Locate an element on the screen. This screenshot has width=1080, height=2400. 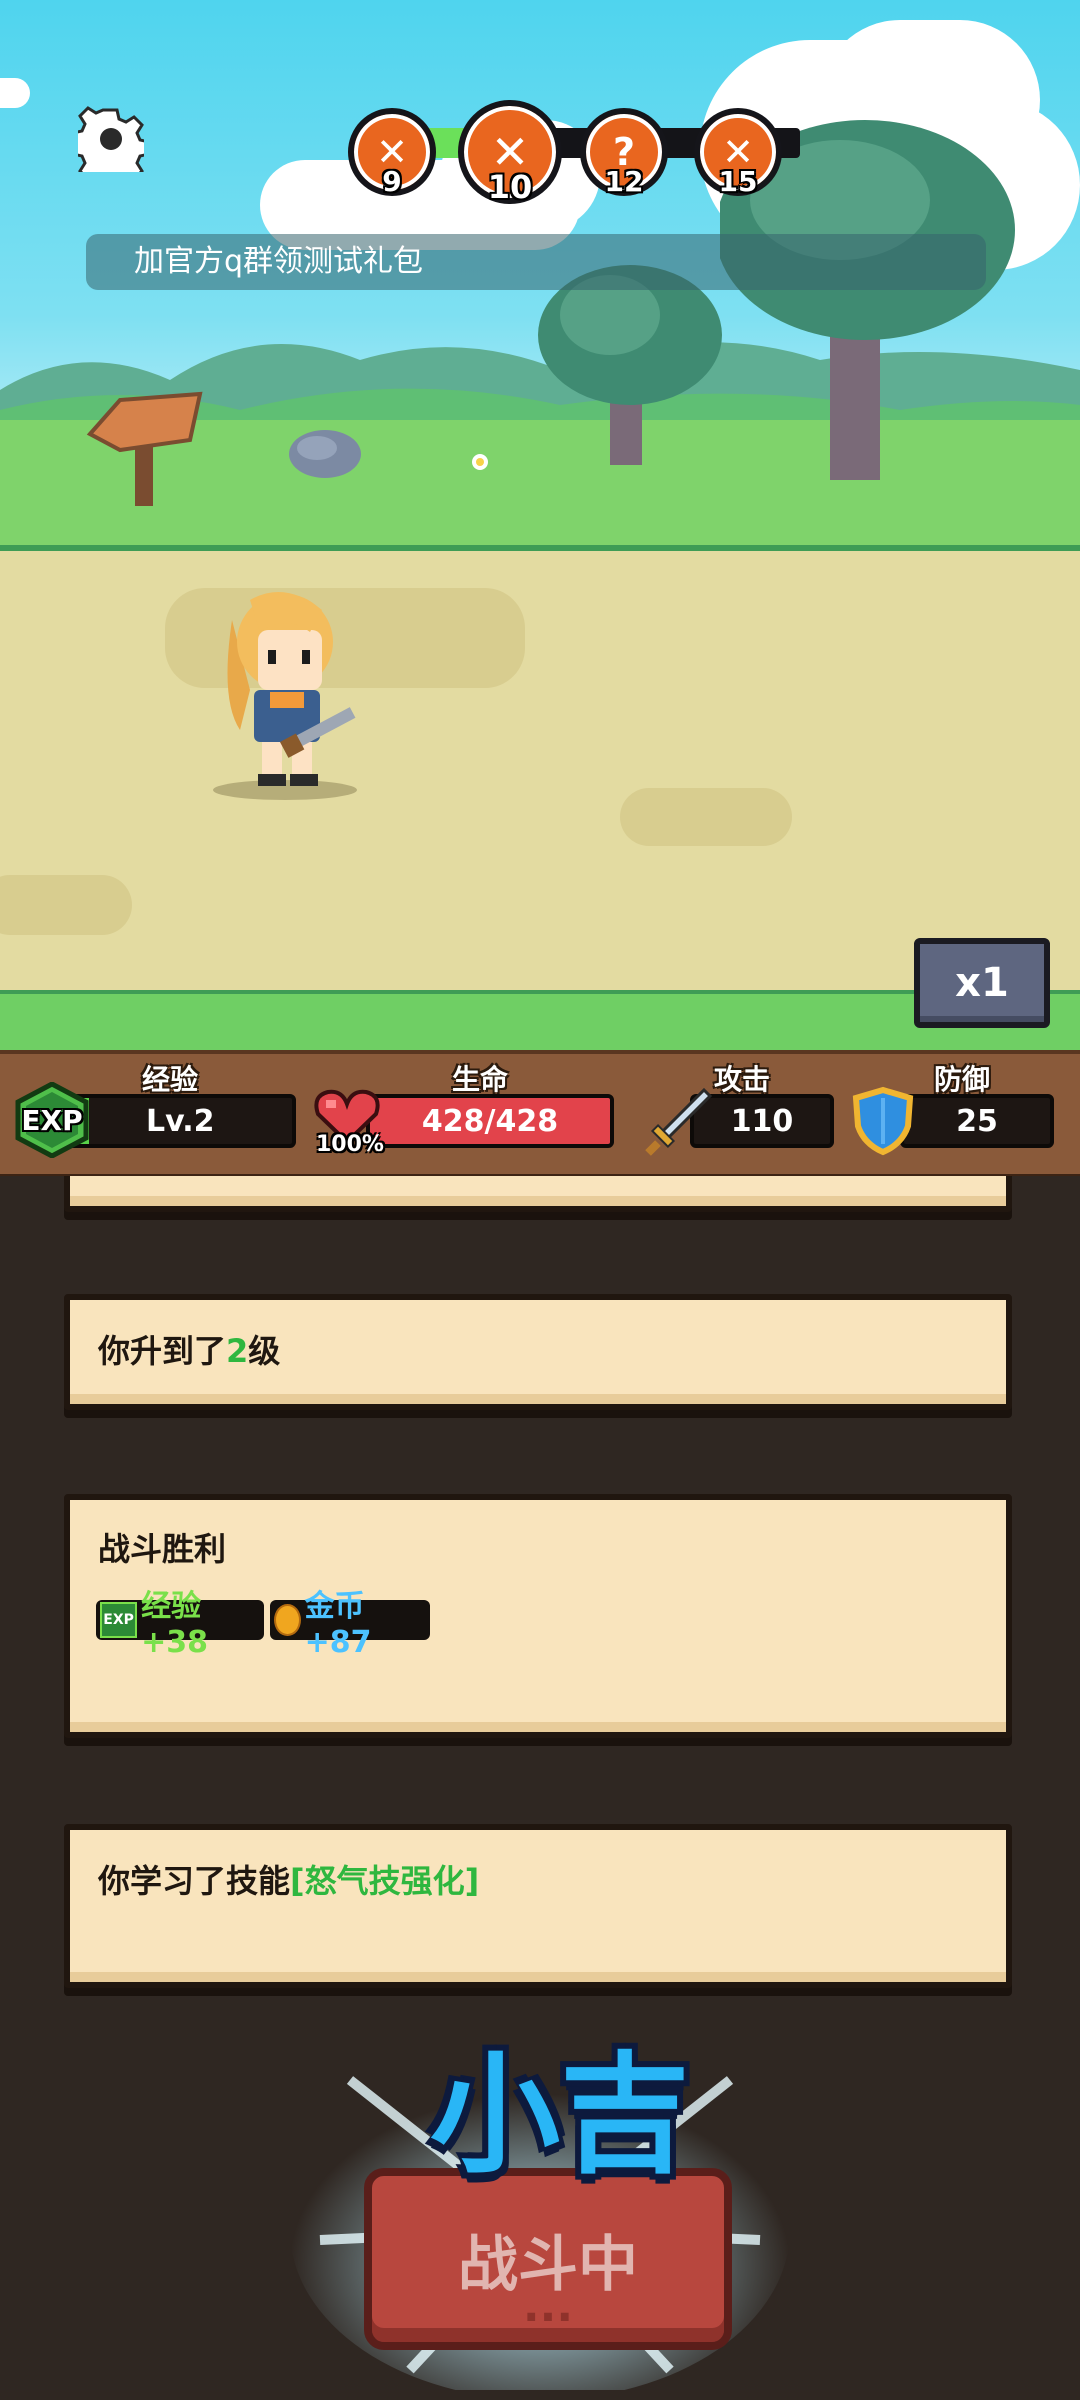
stat-bar: 经验 Lv.2 EXP 生命 428/428 100% 攻击 110 防御 25 is located at coordinates (540, 1115).